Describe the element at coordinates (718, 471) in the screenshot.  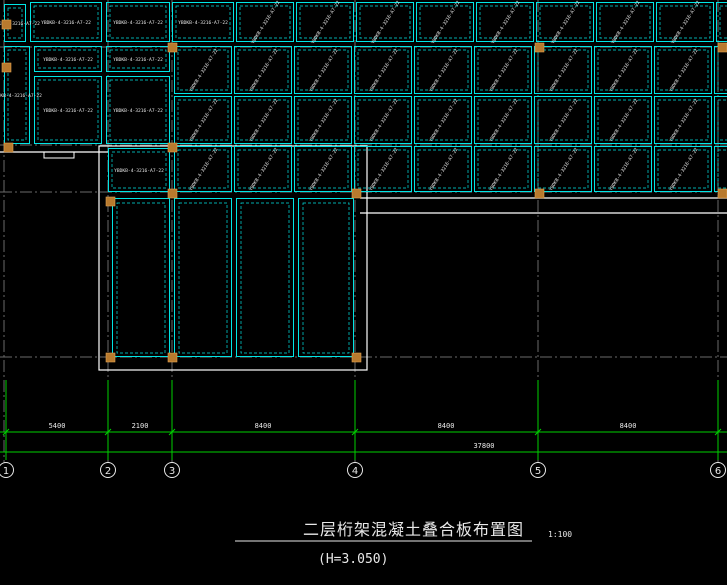
I see `axis-label: 6` at that location.